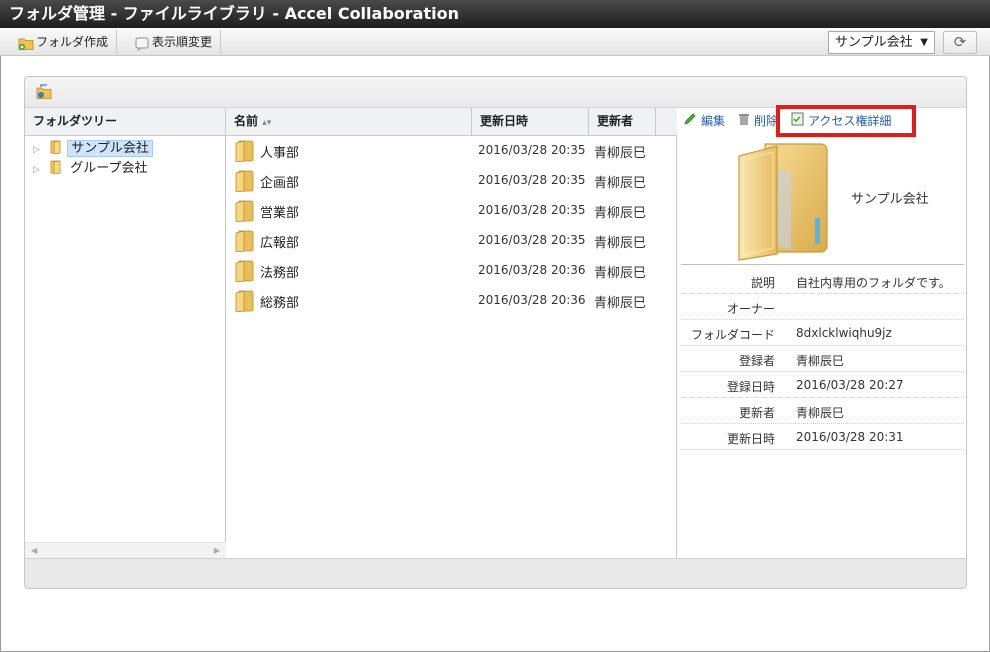 This screenshot has height=652, width=990. I want to click on detail-property: 登録日時 2016/03/28 20:27, so click(822, 385).